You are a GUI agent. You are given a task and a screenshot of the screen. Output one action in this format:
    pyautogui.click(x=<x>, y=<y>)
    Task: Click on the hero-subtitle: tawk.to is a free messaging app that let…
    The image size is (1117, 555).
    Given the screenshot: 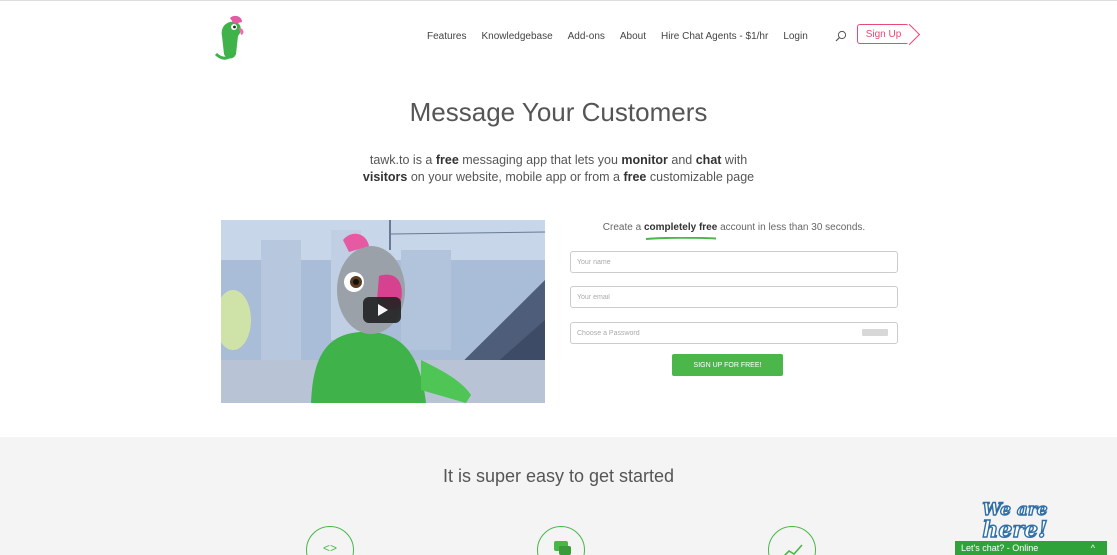 What is the action you would take?
    pyautogui.click(x=558, y=169)
    